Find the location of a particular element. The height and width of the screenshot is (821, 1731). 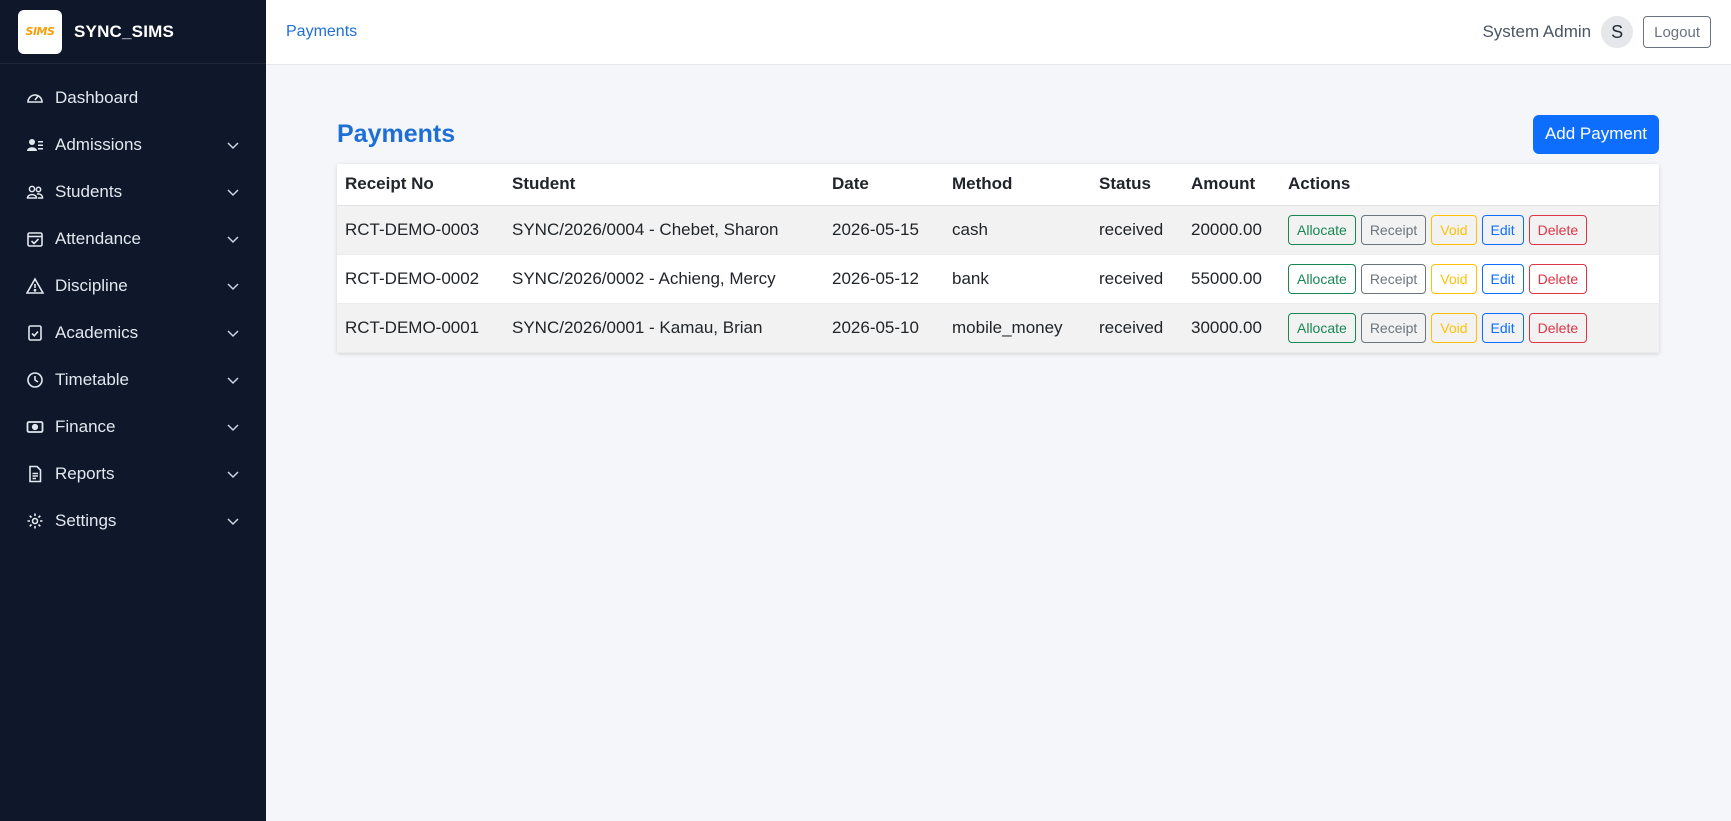

sidebar-item-discipline: Discipline is located at coordinates (133, 285).